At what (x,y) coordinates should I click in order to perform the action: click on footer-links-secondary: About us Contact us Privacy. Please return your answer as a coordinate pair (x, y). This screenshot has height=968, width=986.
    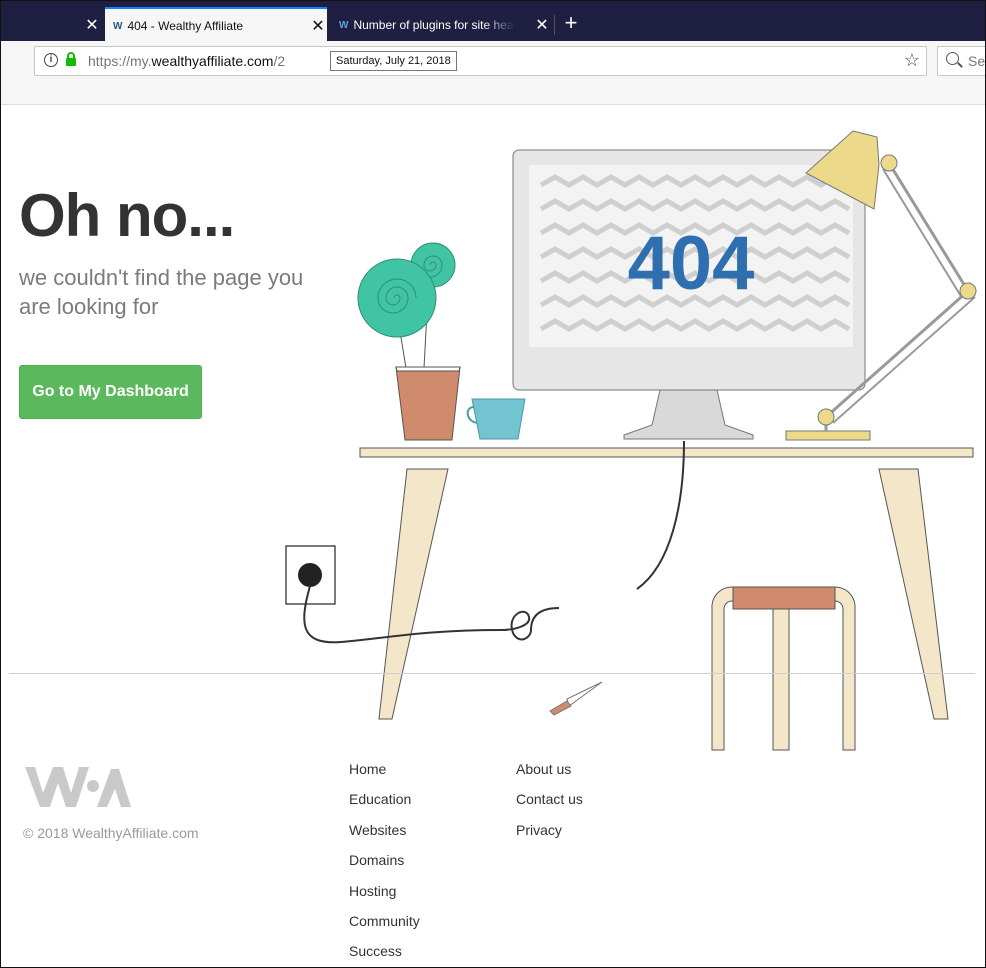
    Looking at the image, I should click on (549, 806).